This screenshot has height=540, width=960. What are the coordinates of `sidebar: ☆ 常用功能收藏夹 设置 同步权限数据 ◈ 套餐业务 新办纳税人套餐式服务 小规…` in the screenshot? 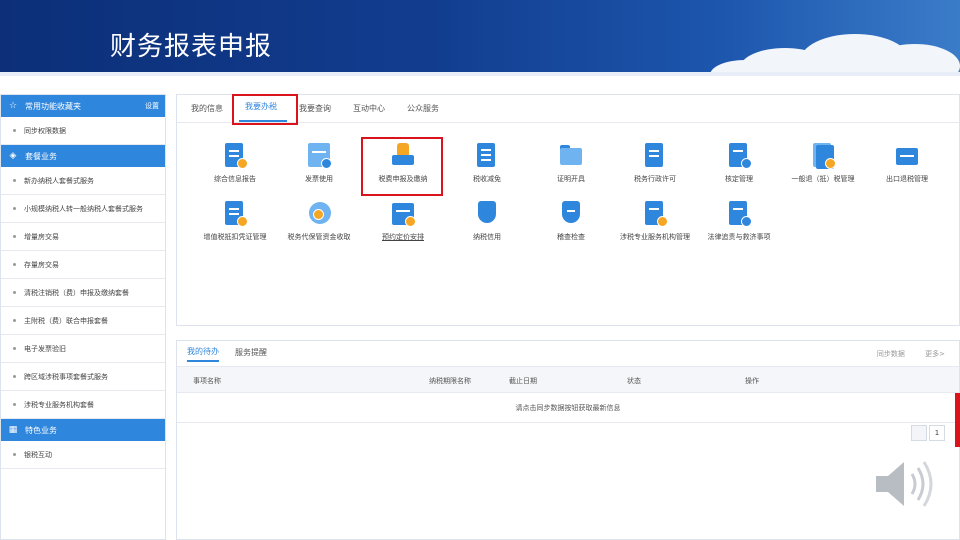 It's located at (83, 317).